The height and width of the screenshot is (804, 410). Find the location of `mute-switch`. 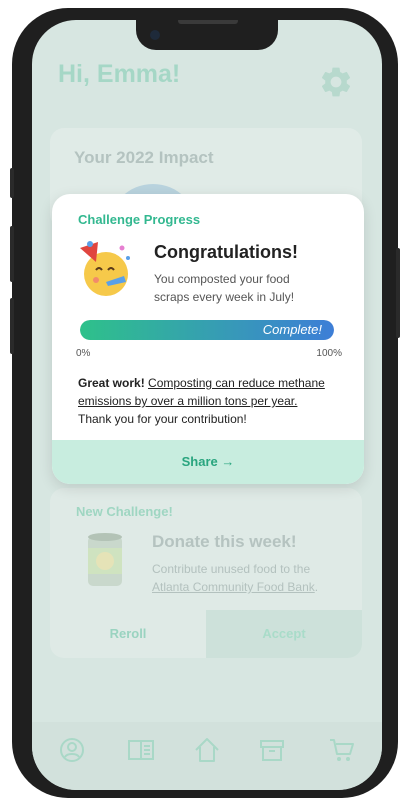

mute-switch is located at coordinates (12, 183).